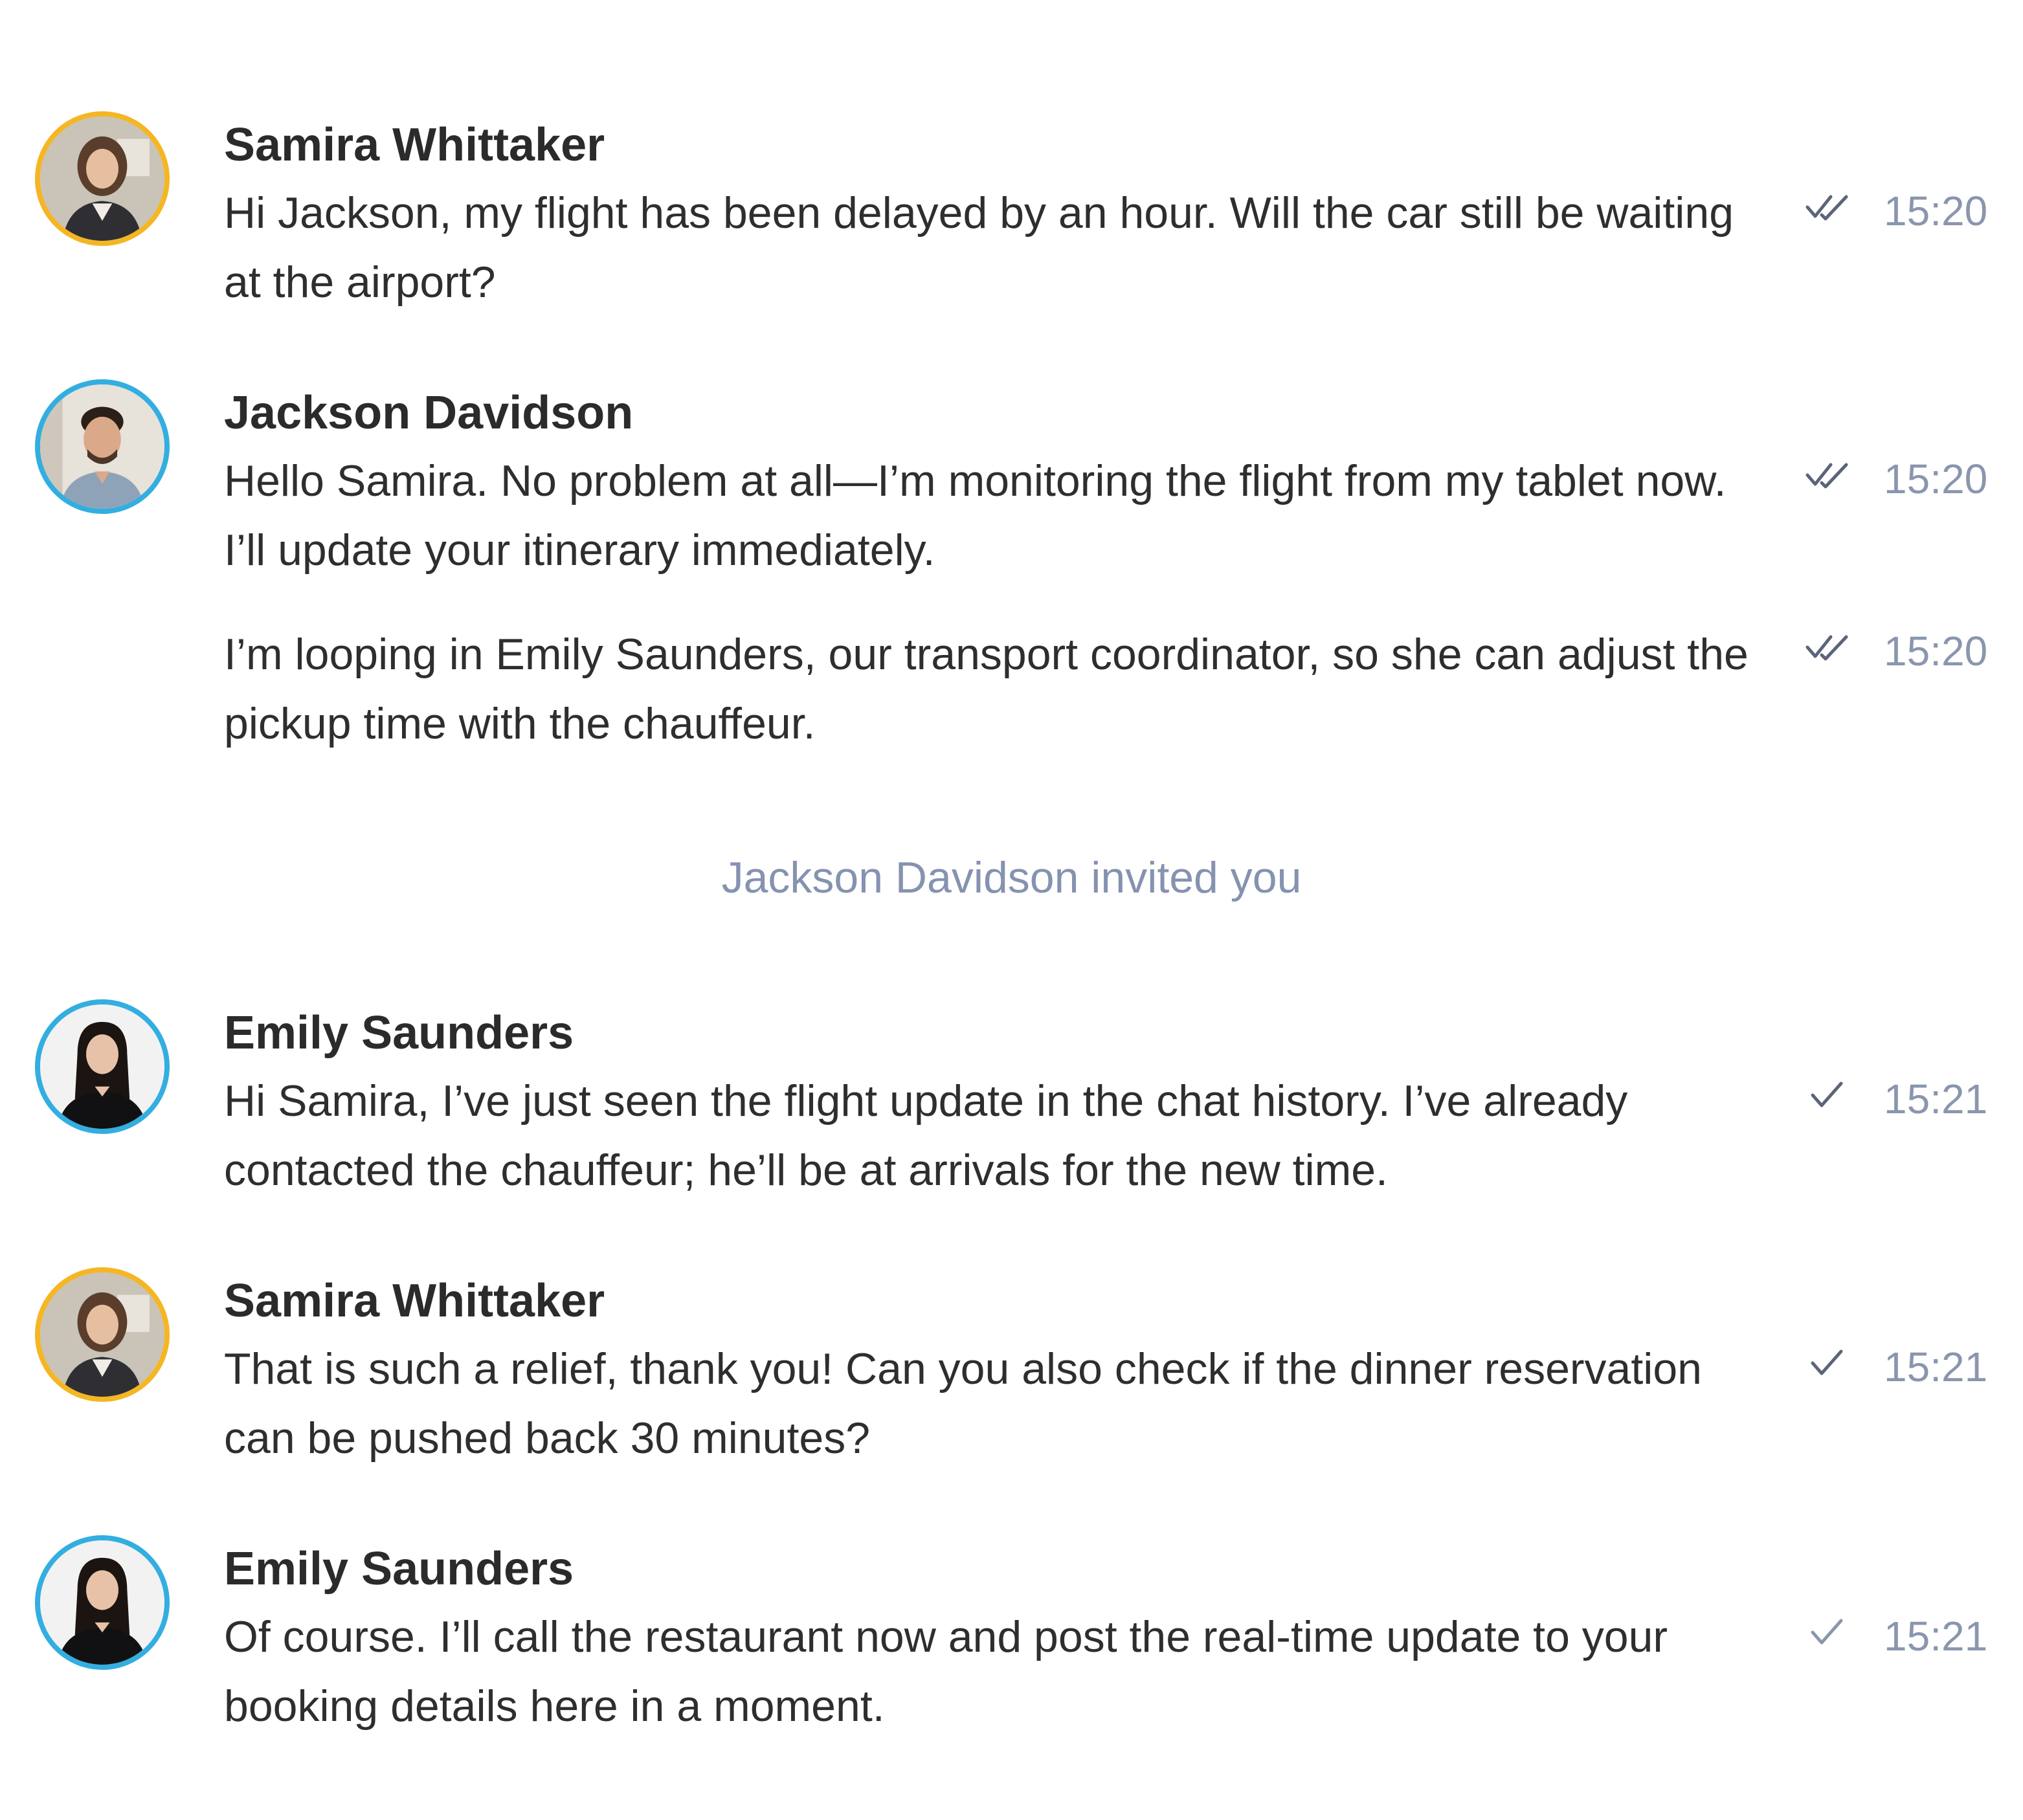  I want to click on sender-name: Jackson Davidson, so click(429, 413).